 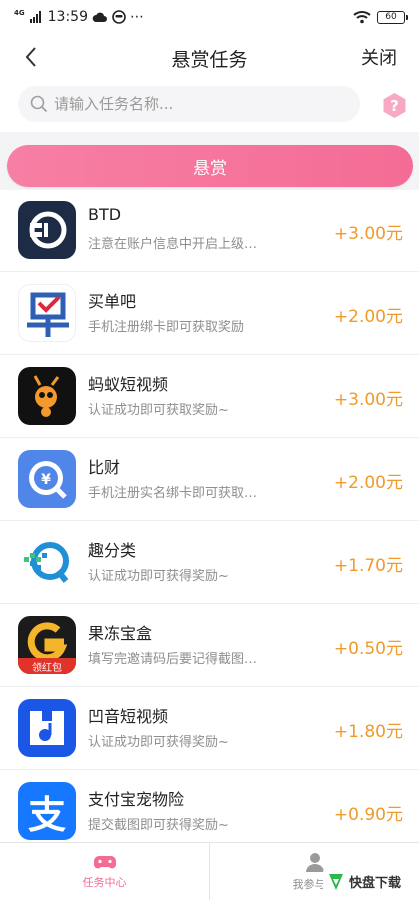 I want to click on task-name: 蚂蚁短视频, so click(x=128, y=384).